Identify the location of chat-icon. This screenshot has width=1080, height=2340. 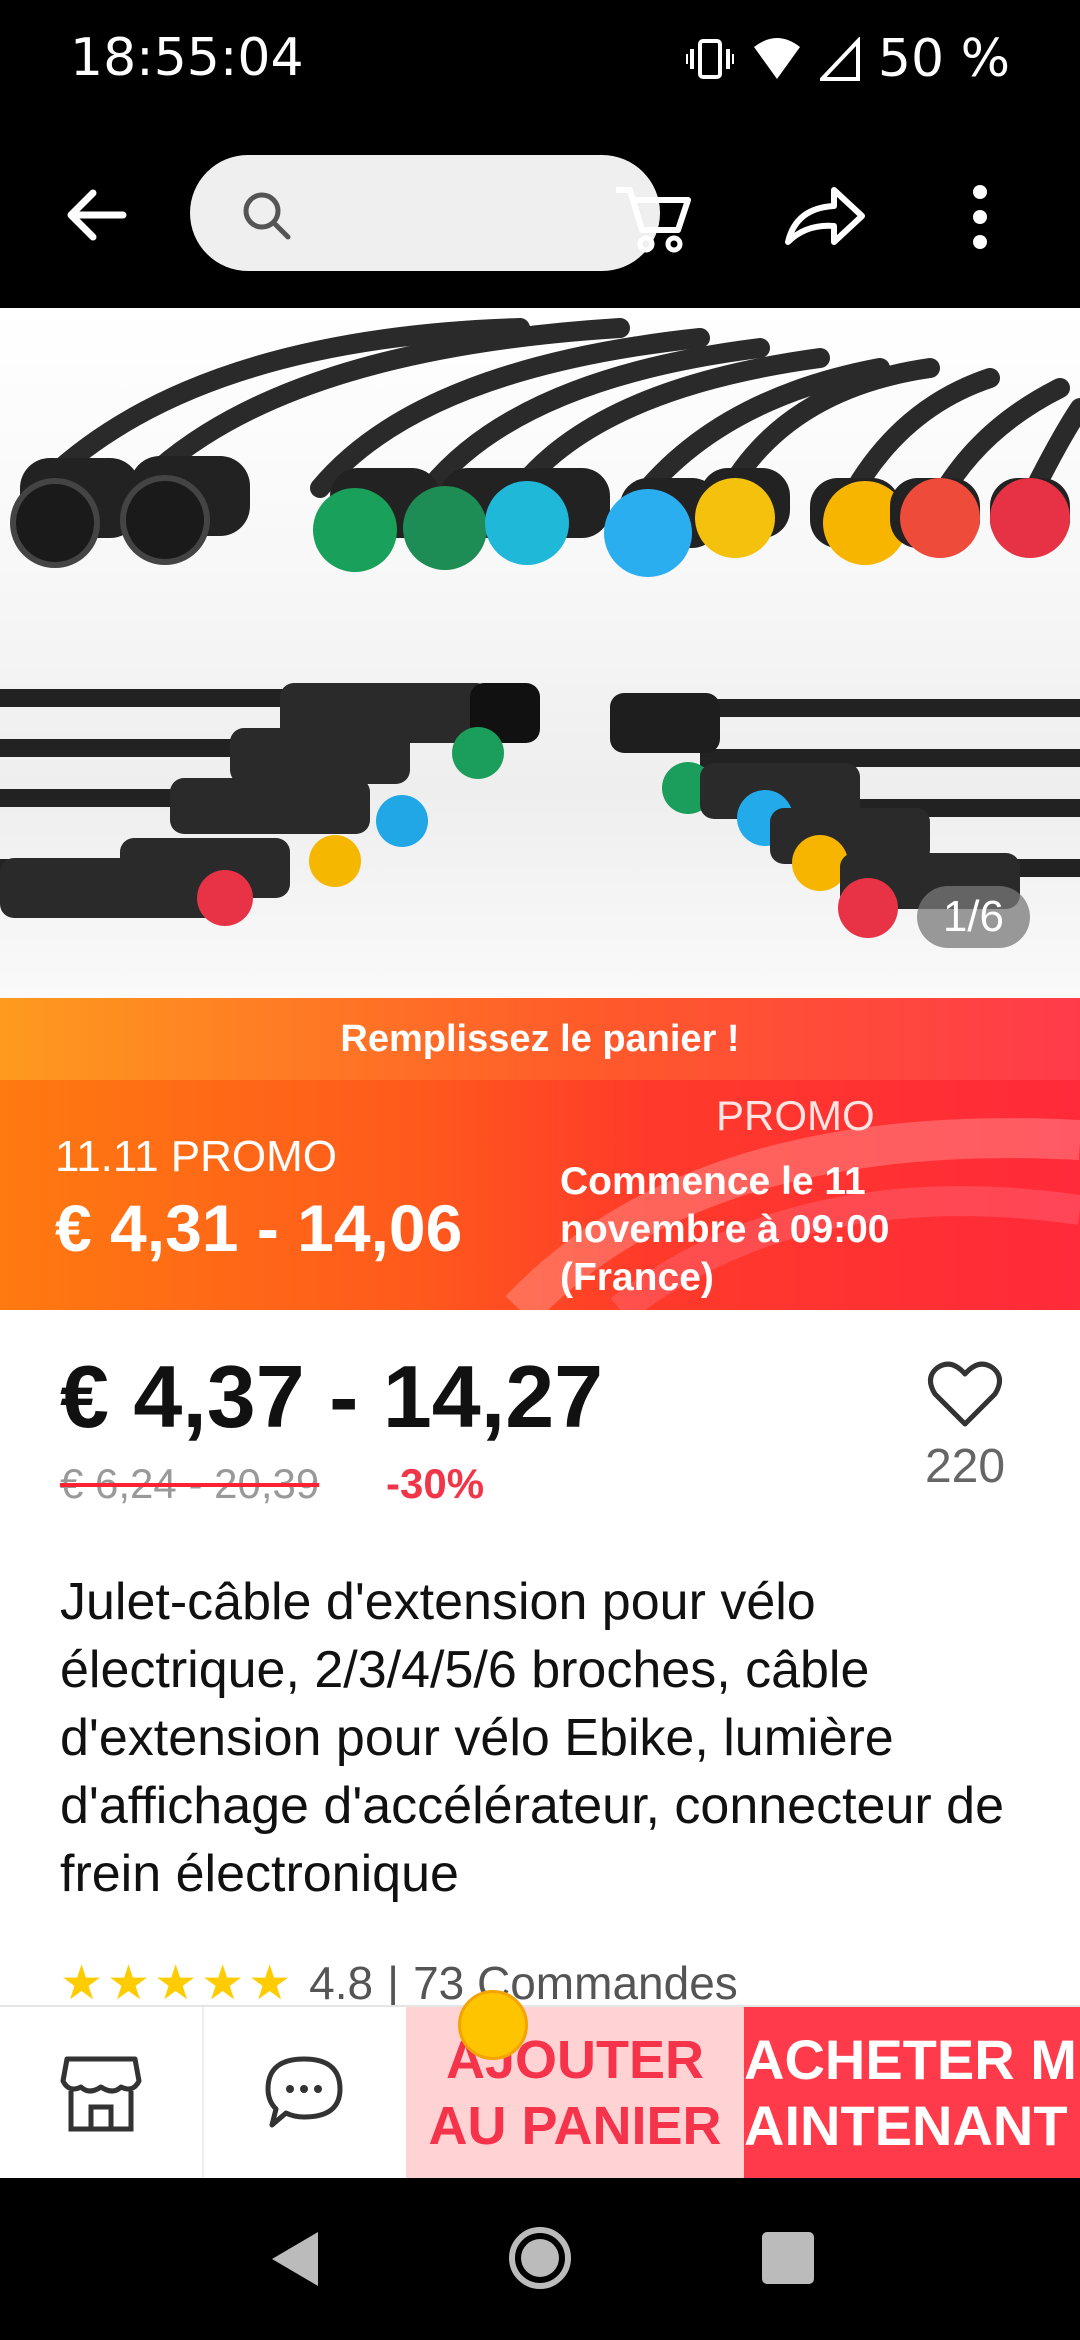
(304, 2092).